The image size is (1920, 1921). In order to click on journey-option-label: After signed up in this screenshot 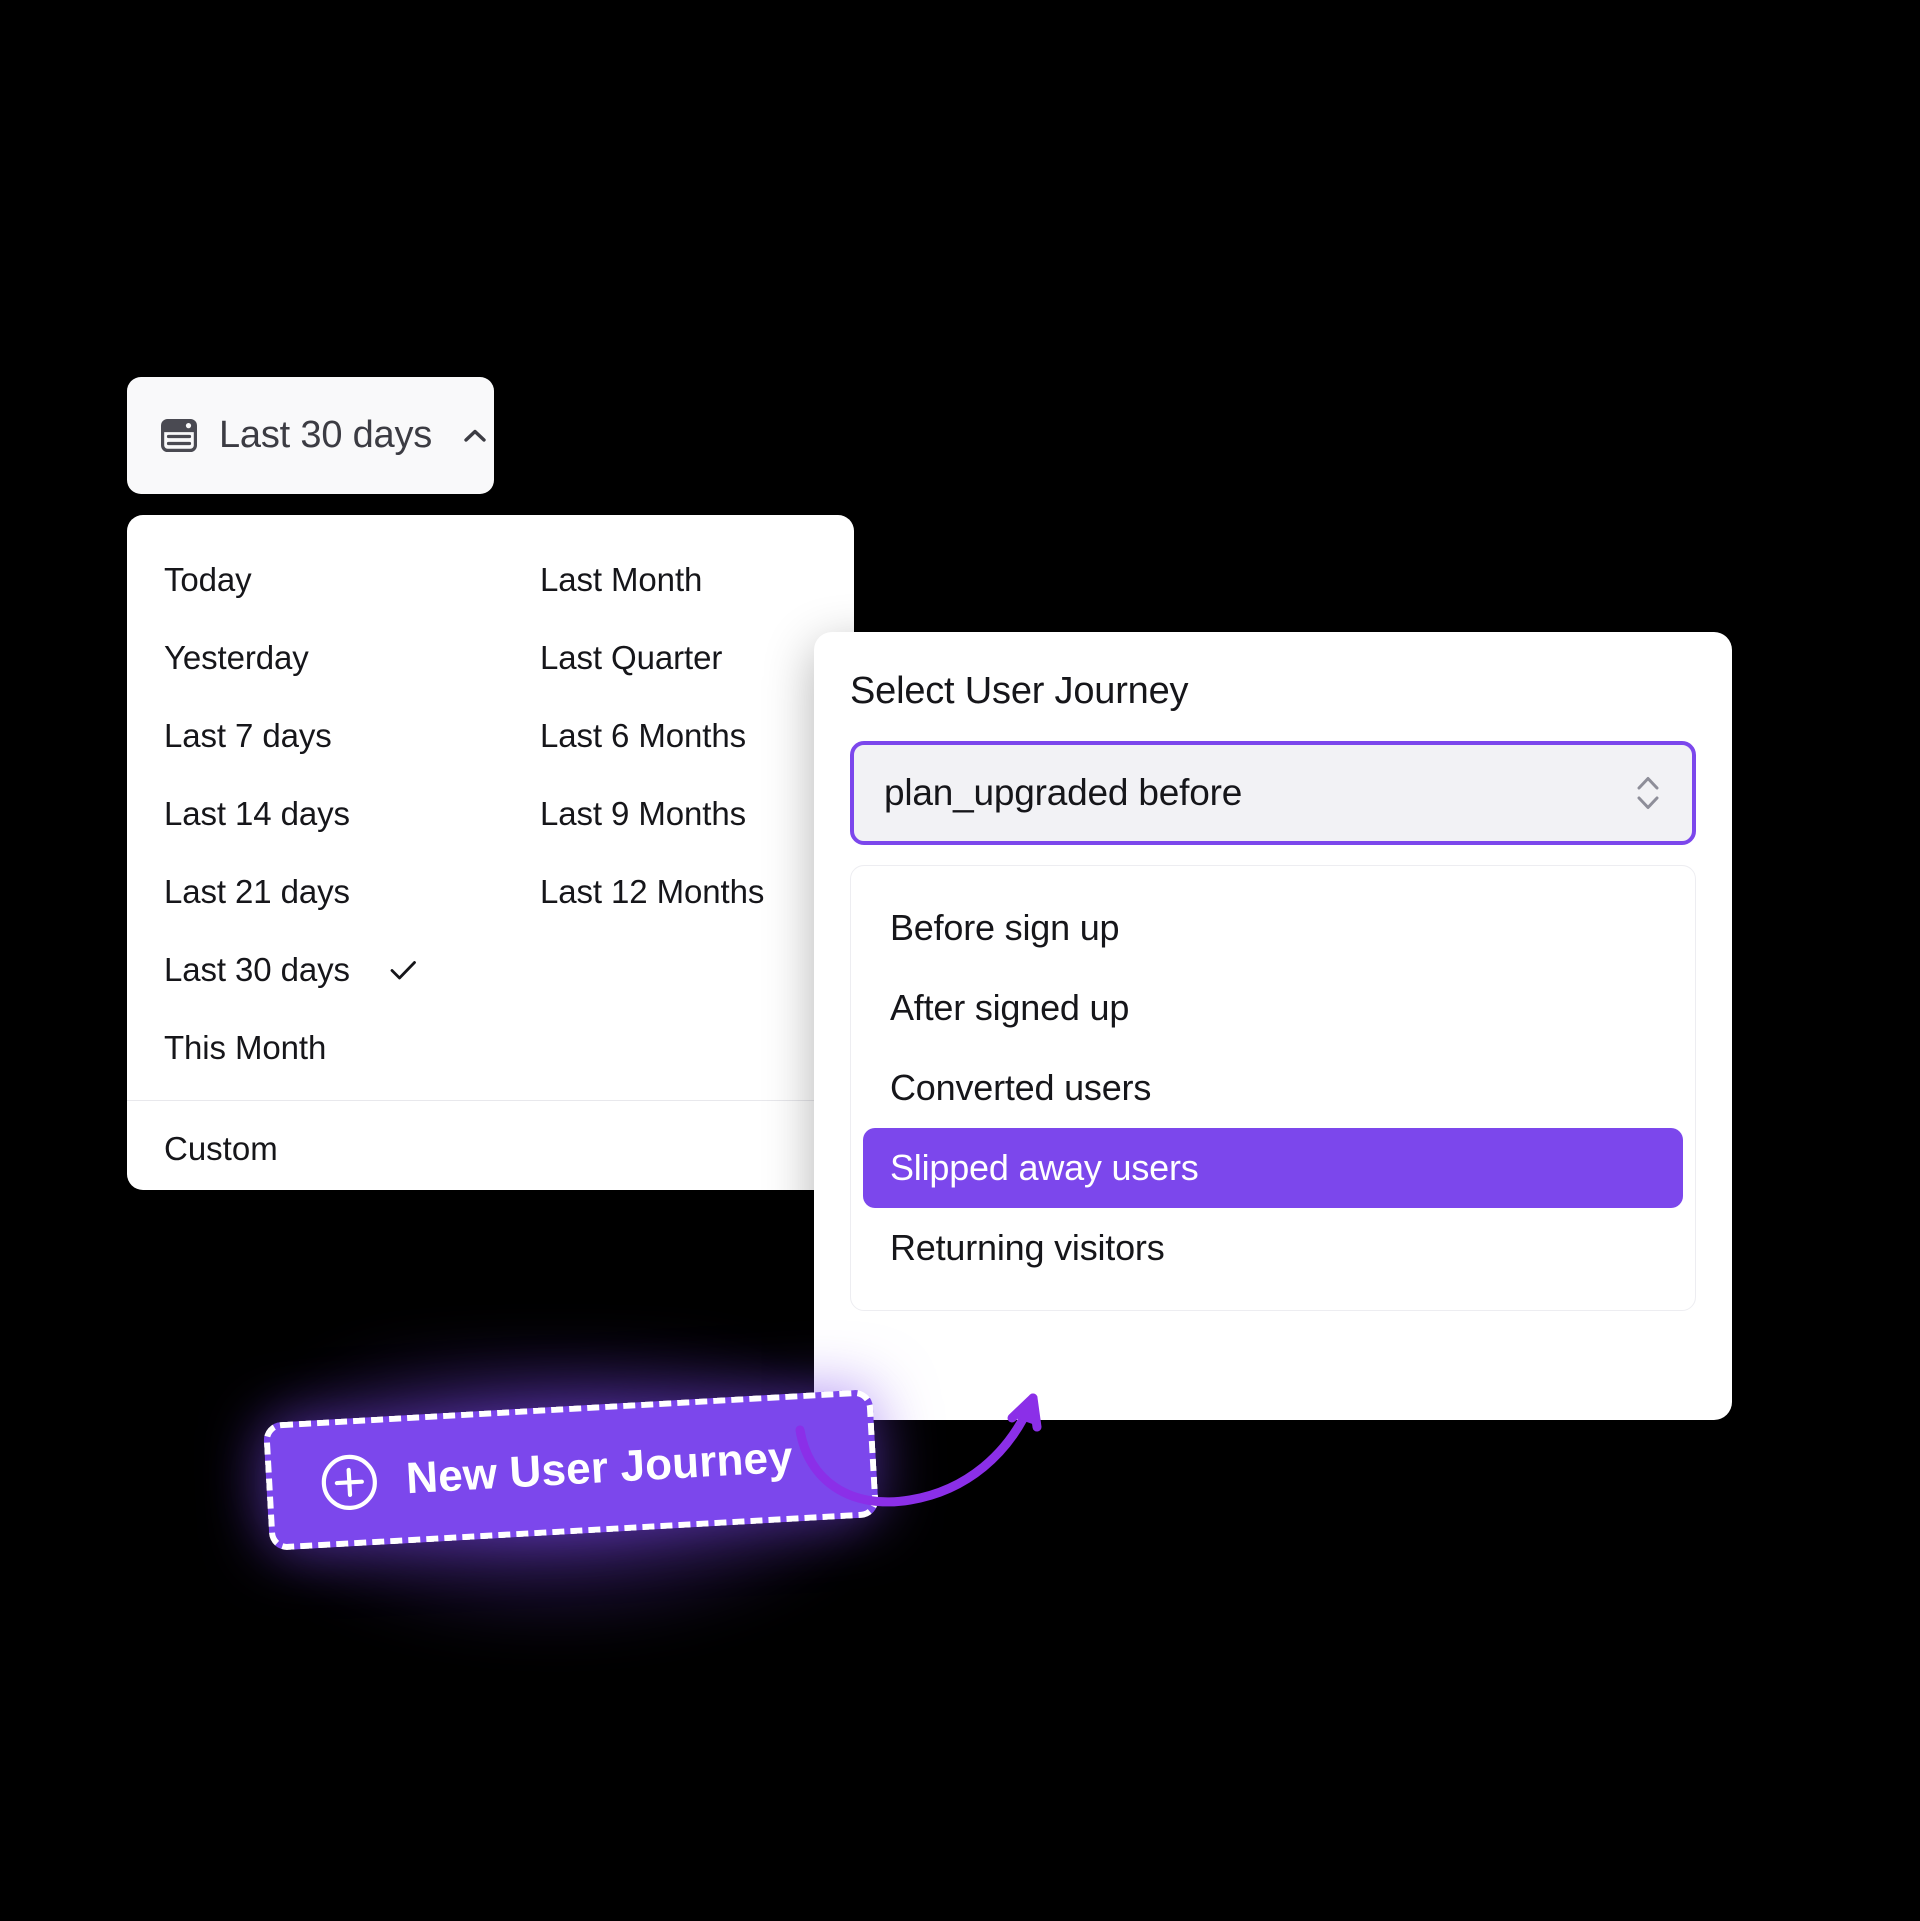, I will do `click(1010, 1007)`.